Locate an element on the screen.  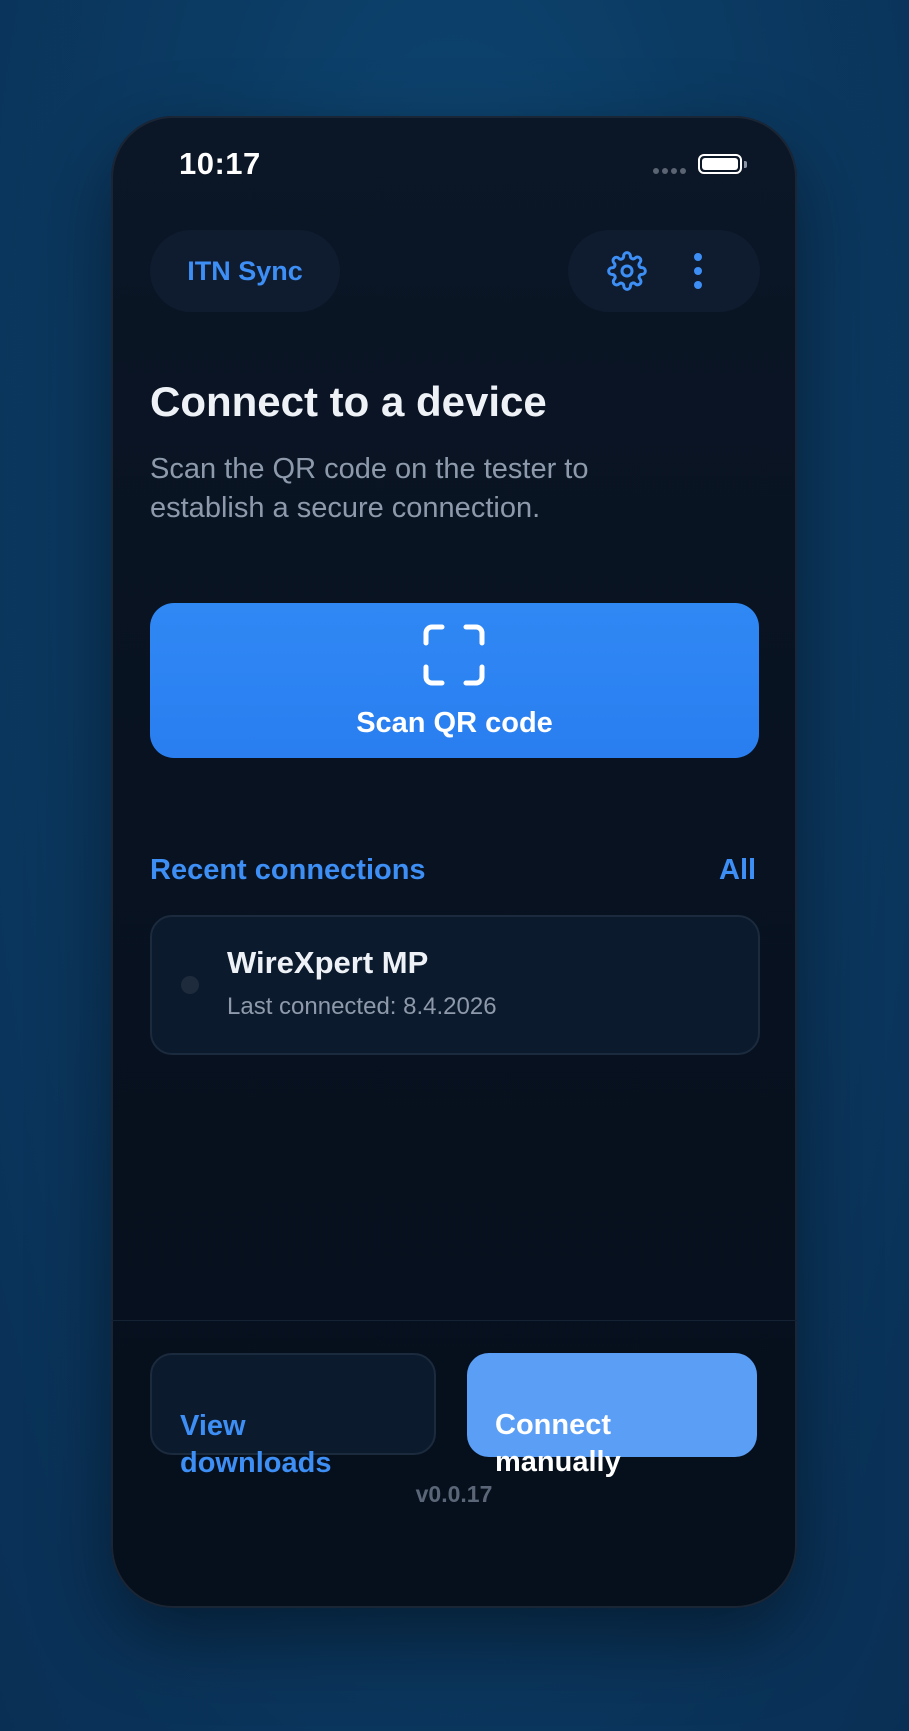
connect-manually-button: Connect manually is located at coordinates (612, 1415).